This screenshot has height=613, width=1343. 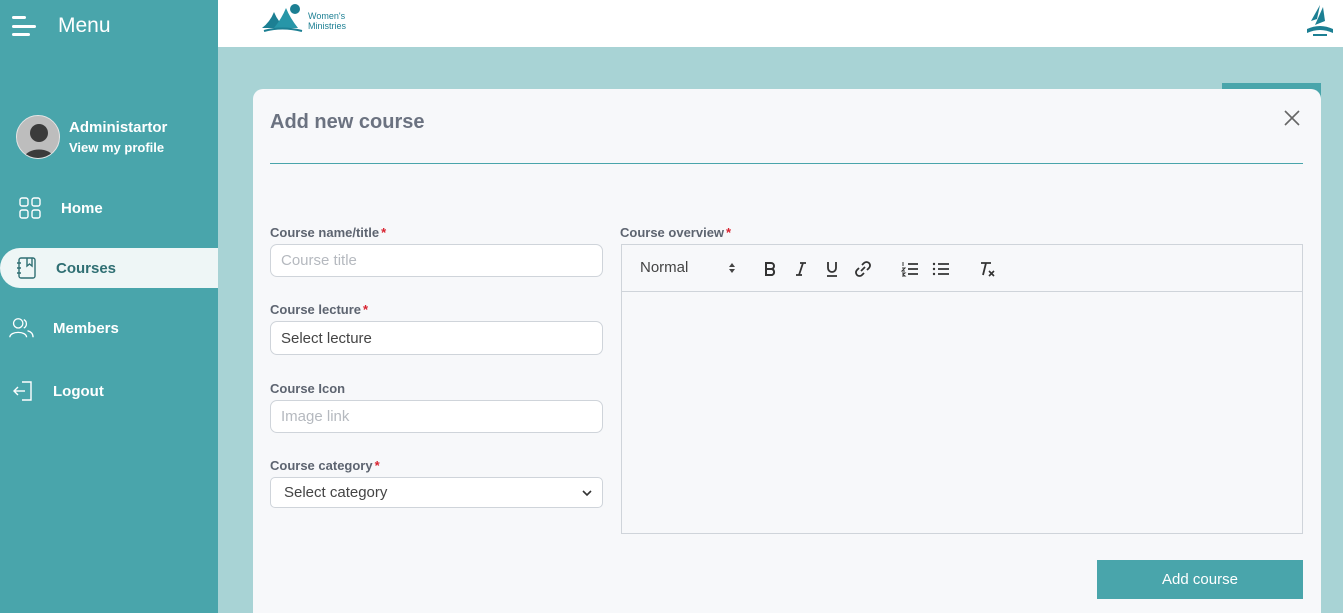 What do you see at coordinates (27, 268) in the screenshot?
I see `book-icon` at bounding box center [27, 268].